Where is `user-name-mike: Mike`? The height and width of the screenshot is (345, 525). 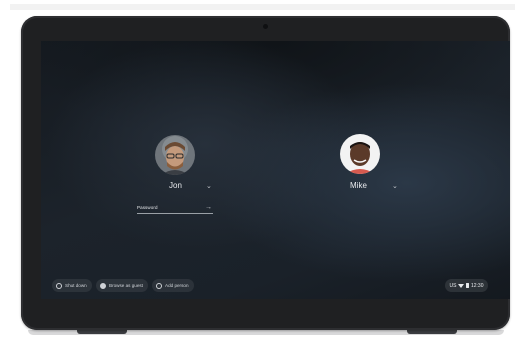 user-name-mike: Mike is located at coordinates (358, 185).